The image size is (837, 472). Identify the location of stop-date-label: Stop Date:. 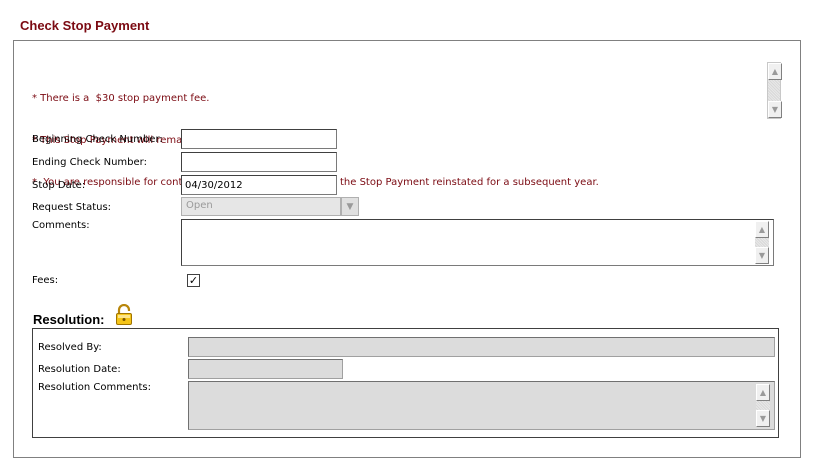
(59, 185).